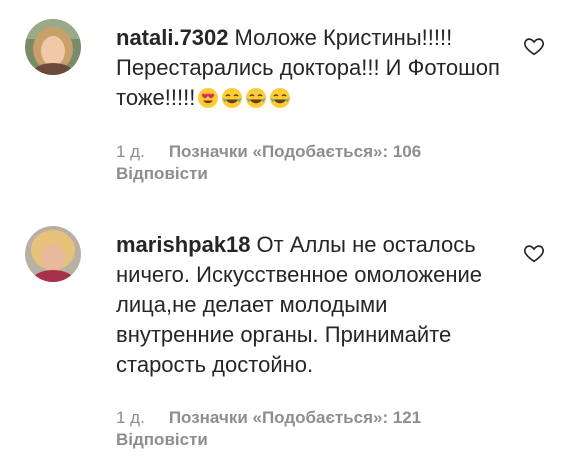 Image resolution: width=578 pixels, height=469 pixels. I want to click on comment-meta: 1 д. Позначки «Подобається»: 121, so click(268, 418).